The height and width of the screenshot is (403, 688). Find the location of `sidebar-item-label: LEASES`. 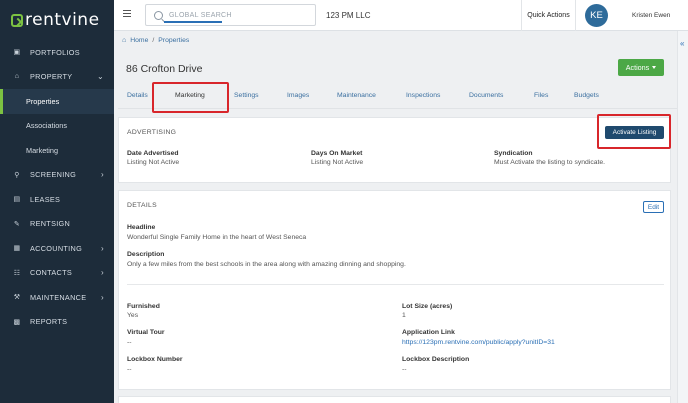

sidebar-item-label: LEASES is located at coordinates (45, 199).